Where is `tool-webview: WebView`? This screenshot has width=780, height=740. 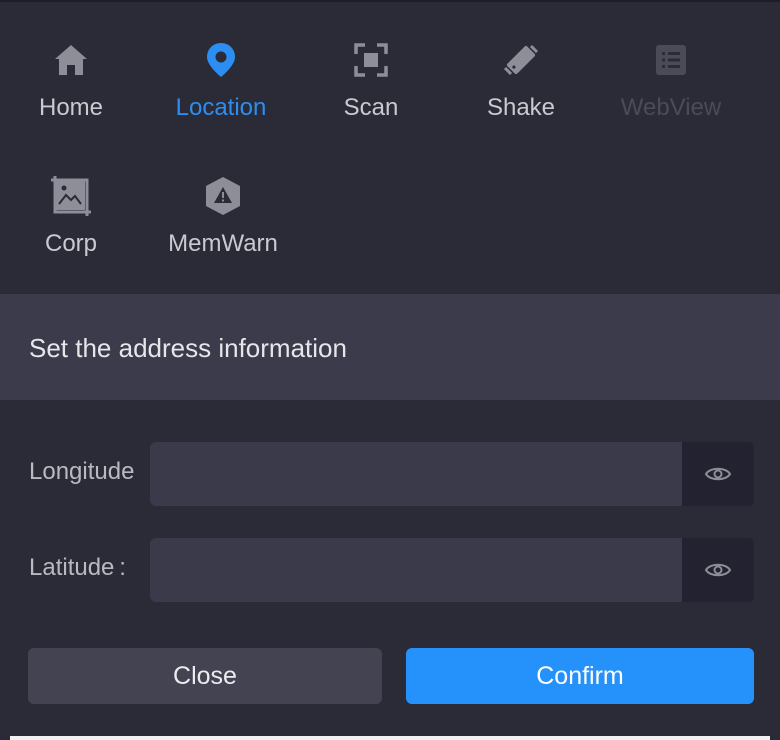
tool-webview: WebView is located at coordinates (671, 60).